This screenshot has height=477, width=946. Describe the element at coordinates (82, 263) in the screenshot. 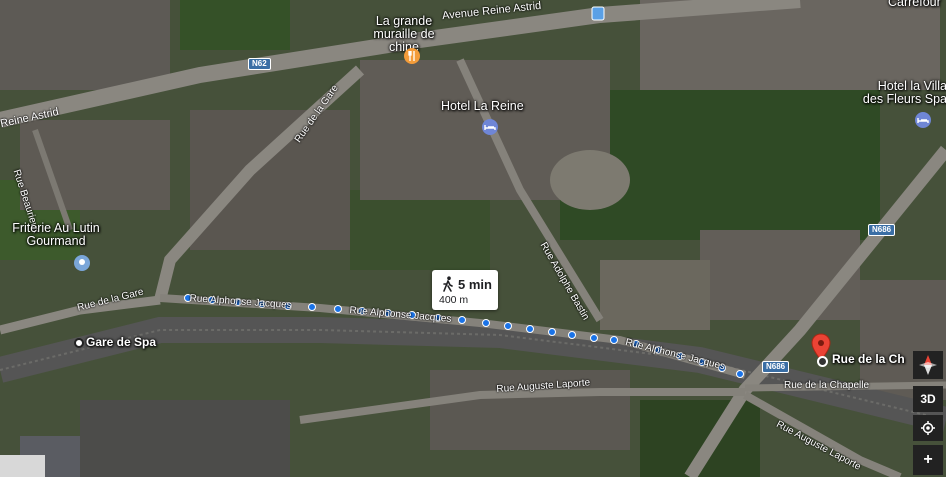

I see `location-pin-icon` at that location.